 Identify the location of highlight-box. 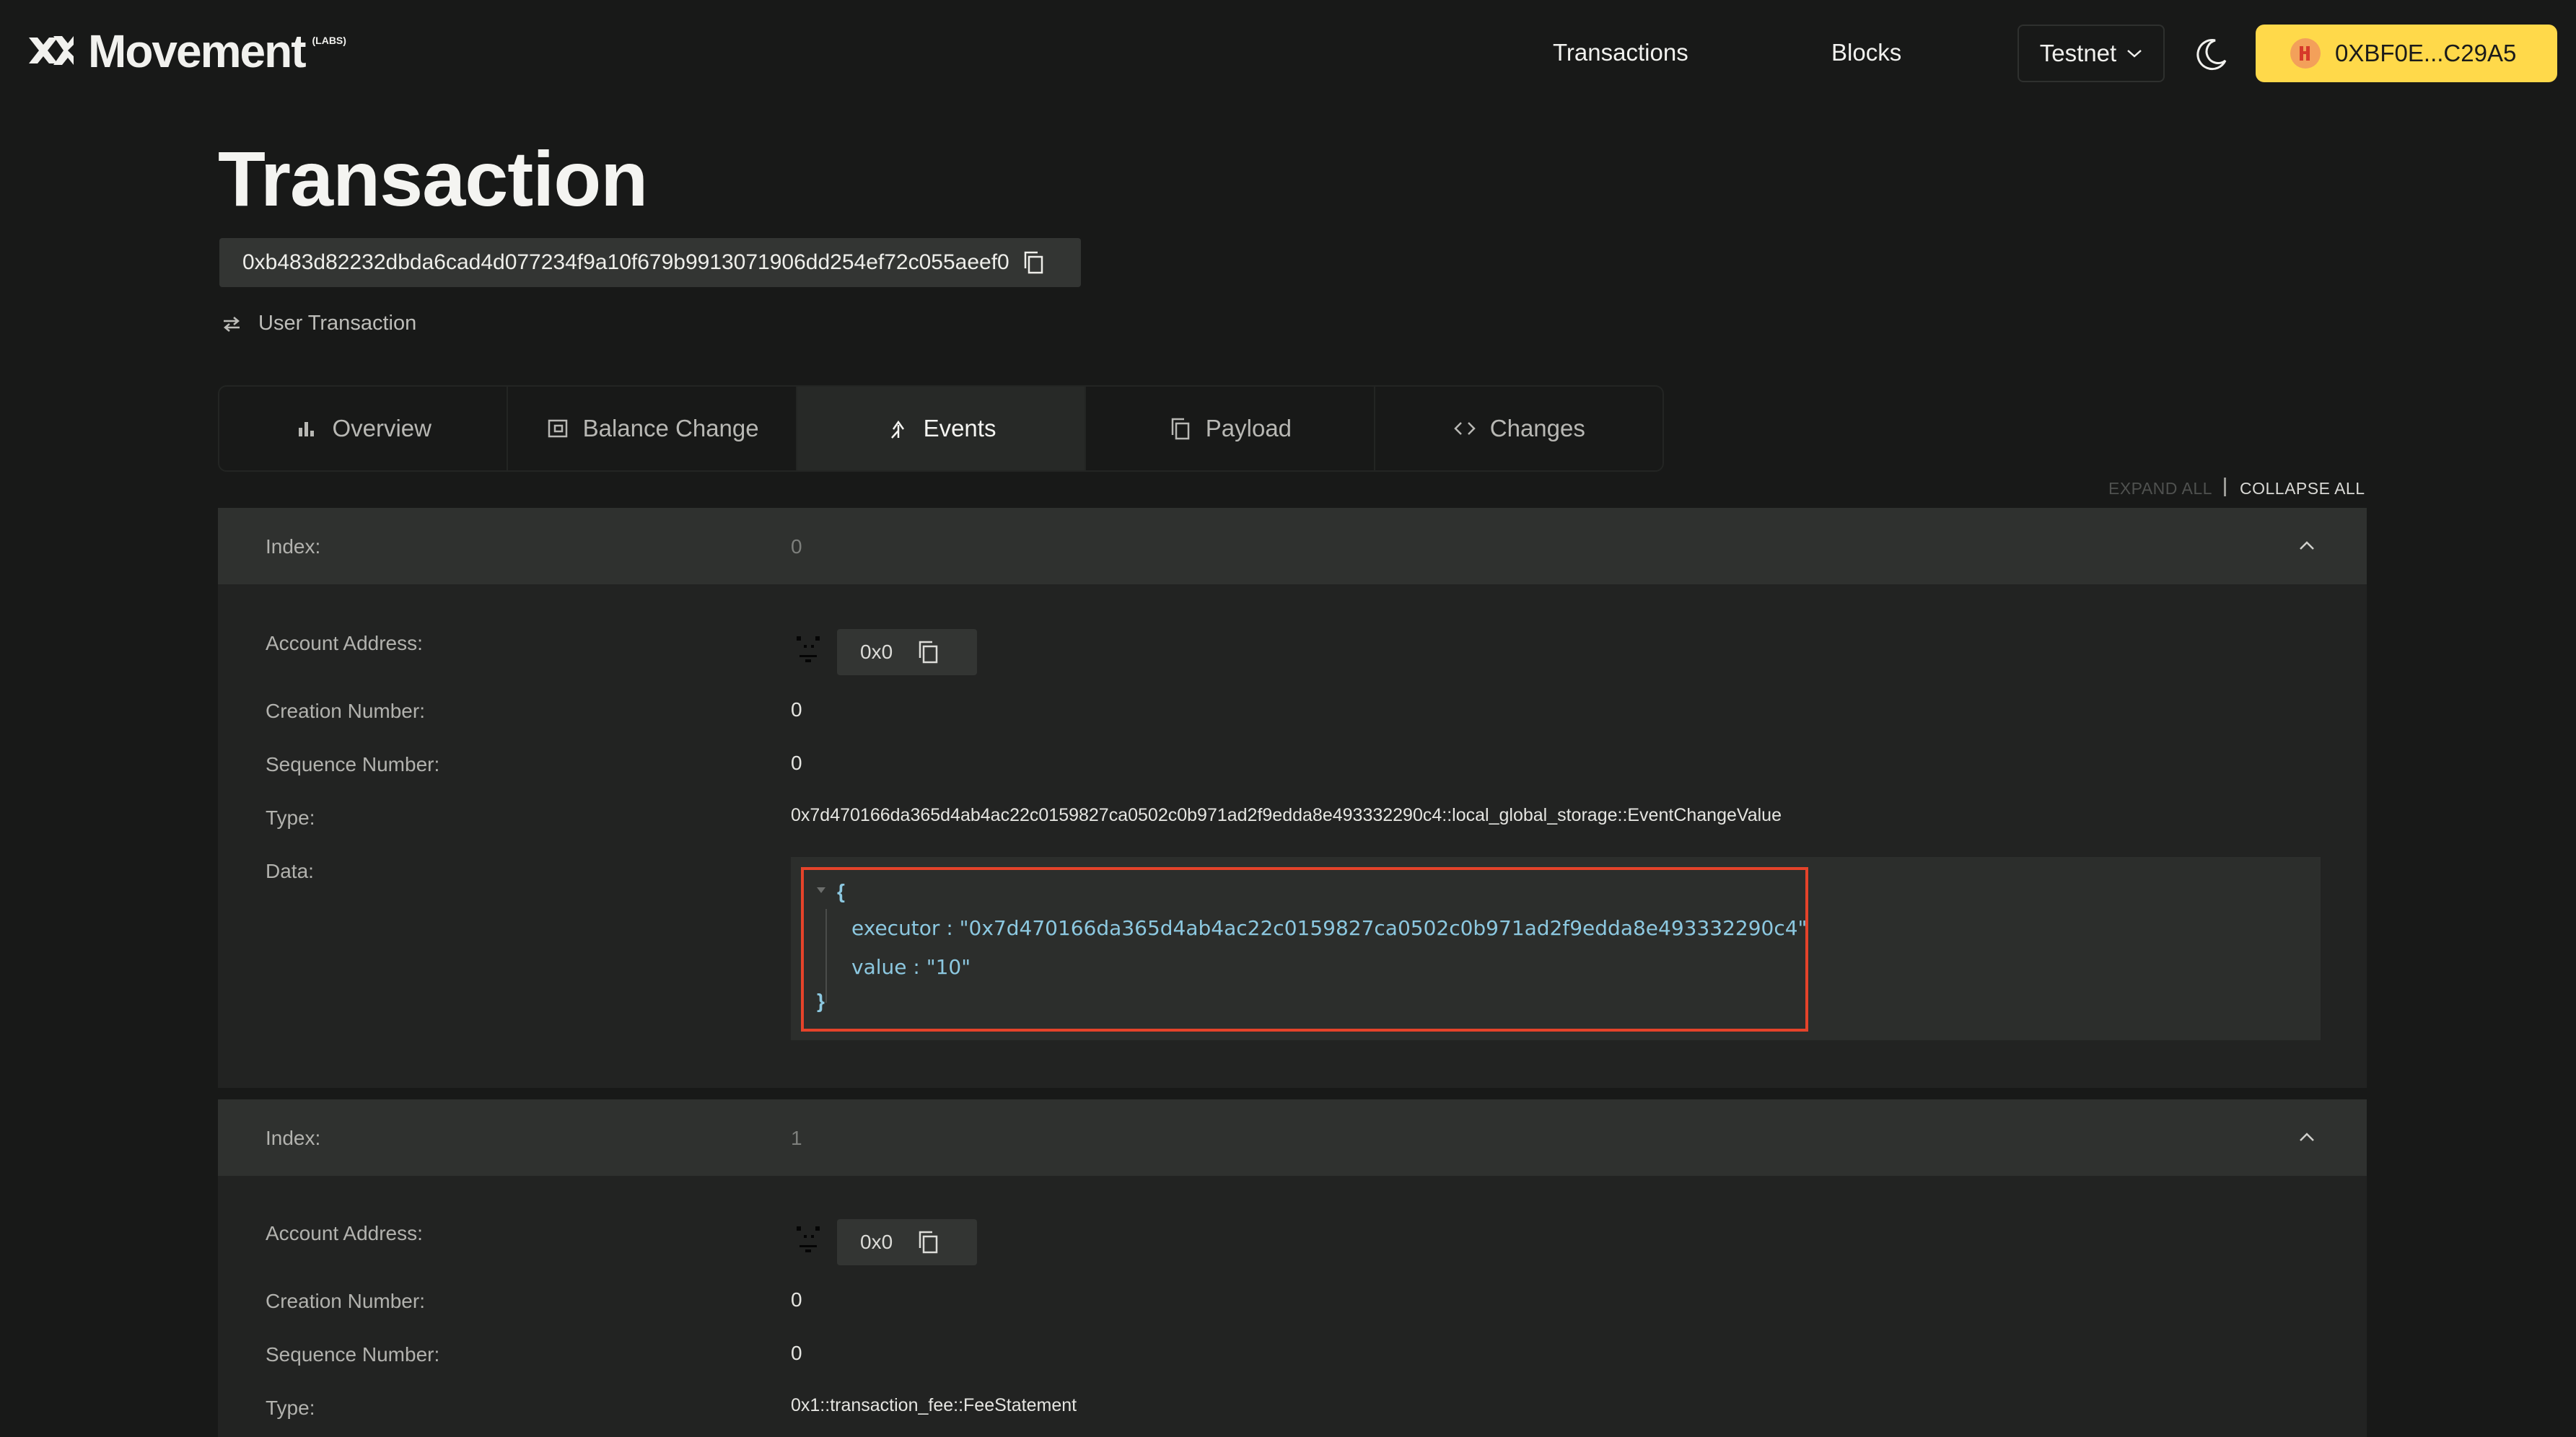
(1304, 949).